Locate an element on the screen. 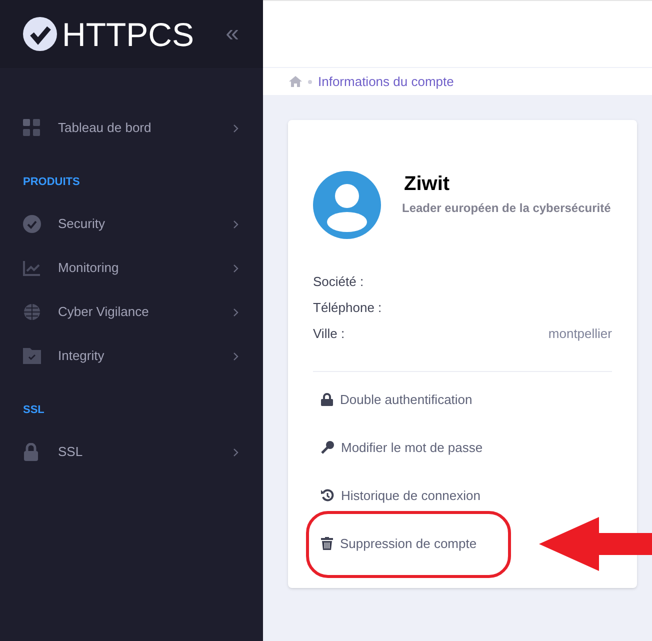 Image resolution: width=652 pixels, height=641 pixels. sidebar-item: SSL is located at coordinates (131, 452).